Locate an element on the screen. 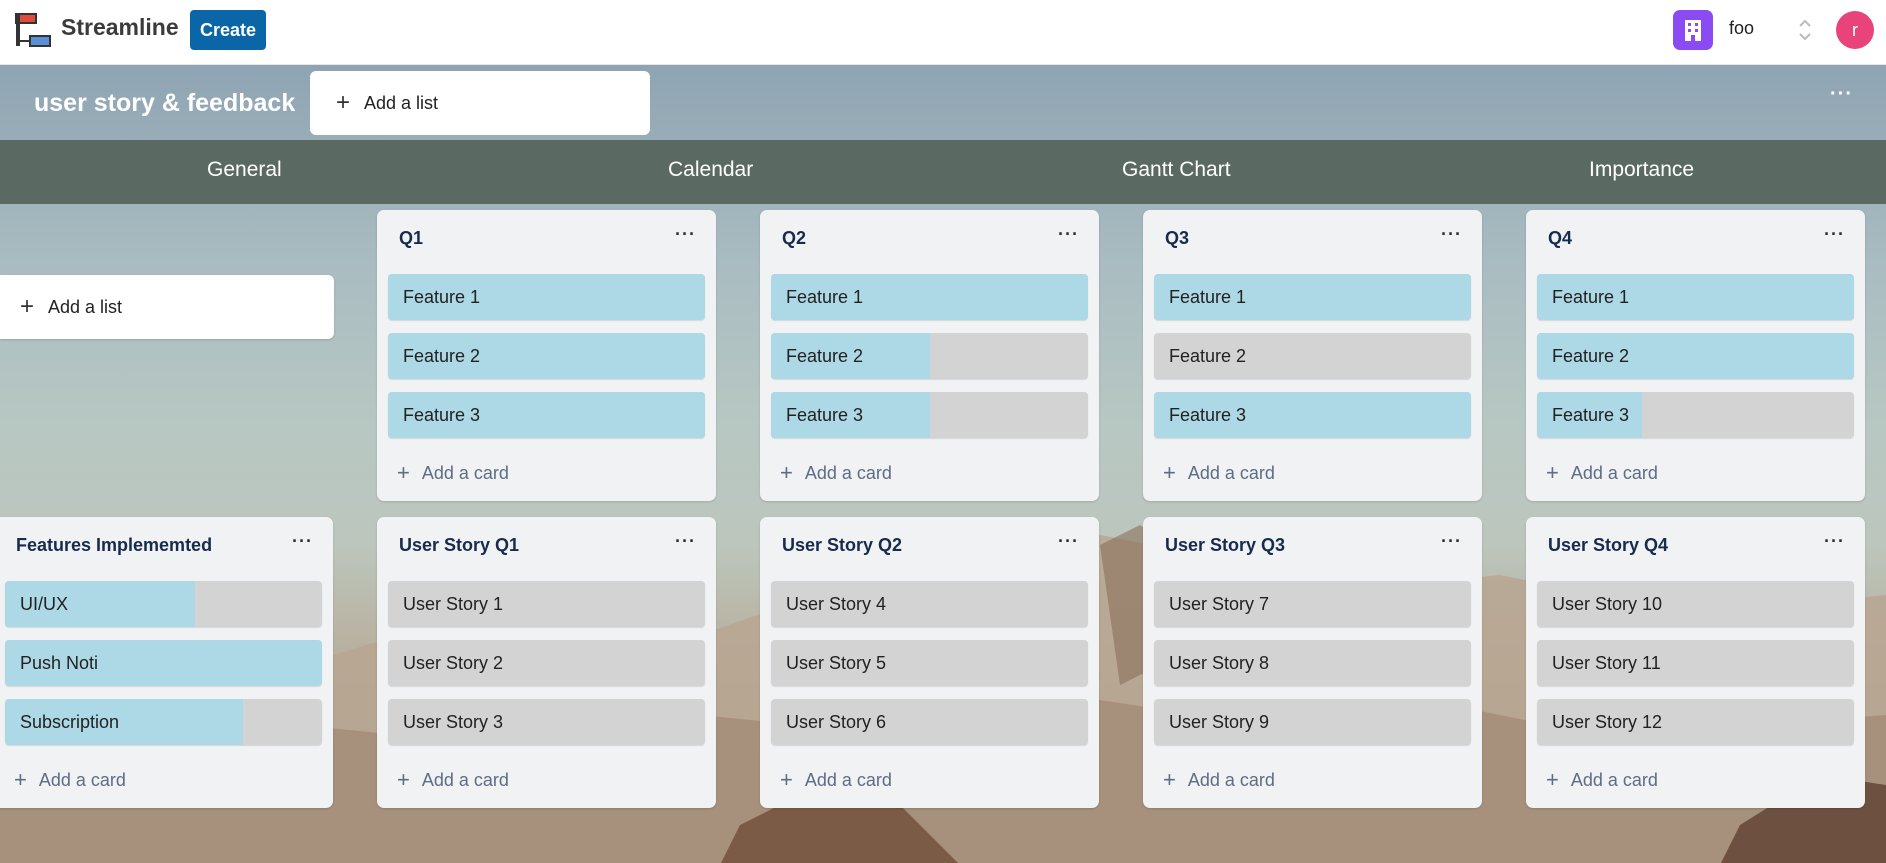 This screenshot has height=863, width=1886. chevron-up-down-icon is located at coordinates (1805, 30).